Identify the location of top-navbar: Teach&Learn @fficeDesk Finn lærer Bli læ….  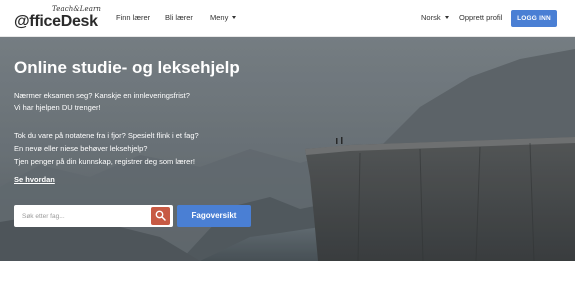
(287, 18).